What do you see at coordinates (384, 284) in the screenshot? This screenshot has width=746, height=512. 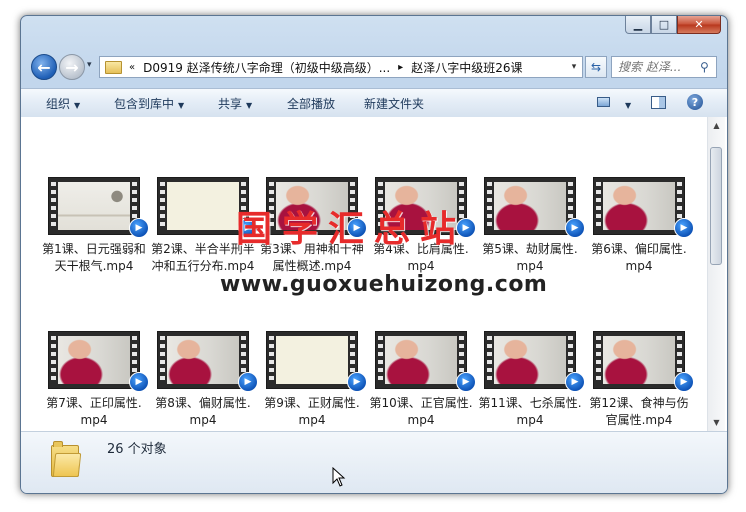 I see `watermark-url: www.guoxuehuizong.com` at bounding box center [384, 284].